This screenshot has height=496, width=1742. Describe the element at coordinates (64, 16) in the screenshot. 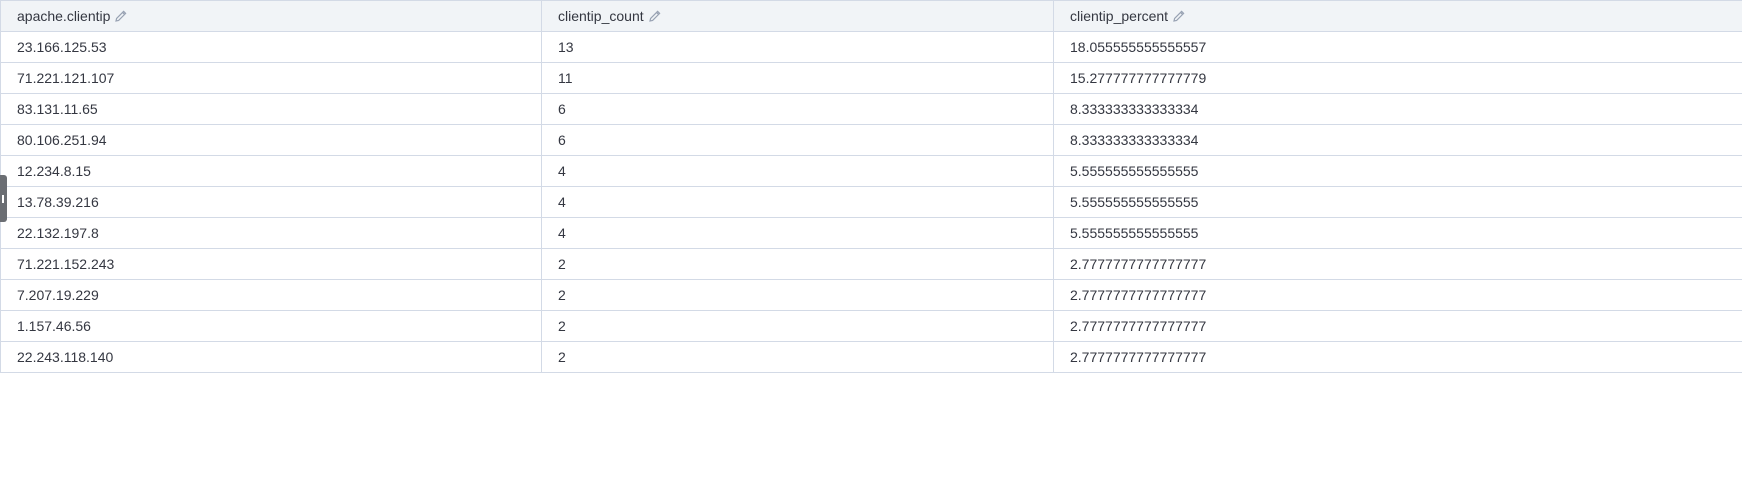

I see `column-header-label: apache.clientip` at that location.